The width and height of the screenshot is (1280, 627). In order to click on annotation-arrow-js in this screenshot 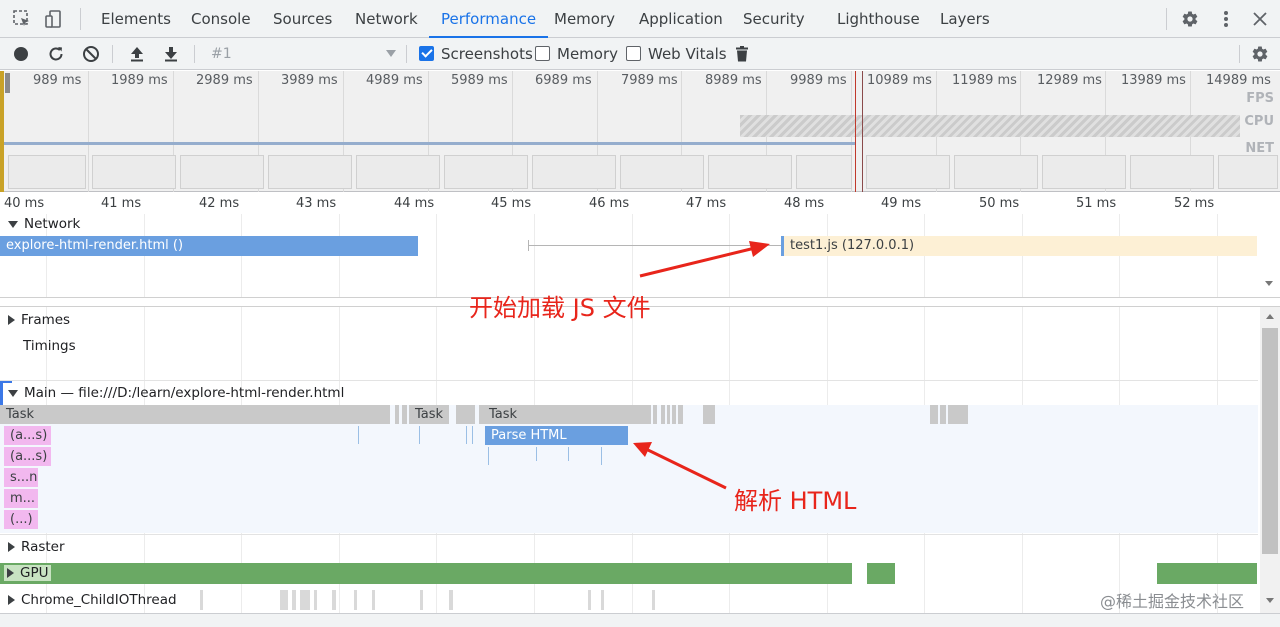, I will do `click(697, 262)`.